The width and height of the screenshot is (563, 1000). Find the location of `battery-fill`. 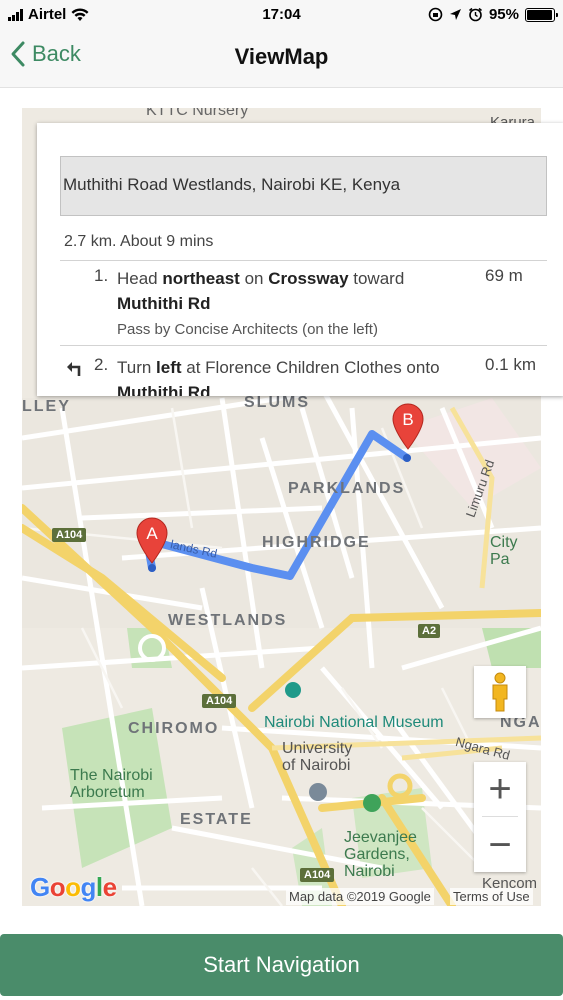

battery-fill is located at coordinates (539, 14).